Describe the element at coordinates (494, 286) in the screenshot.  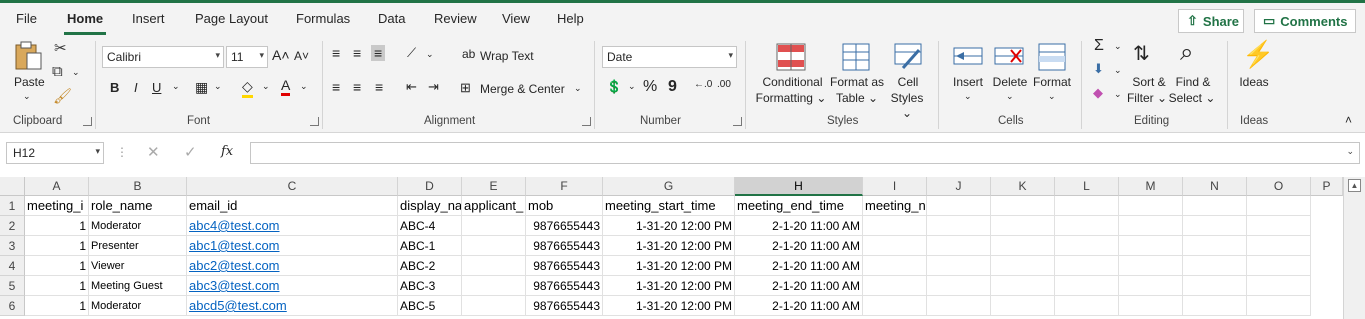
I see `cell-e5` at that location.